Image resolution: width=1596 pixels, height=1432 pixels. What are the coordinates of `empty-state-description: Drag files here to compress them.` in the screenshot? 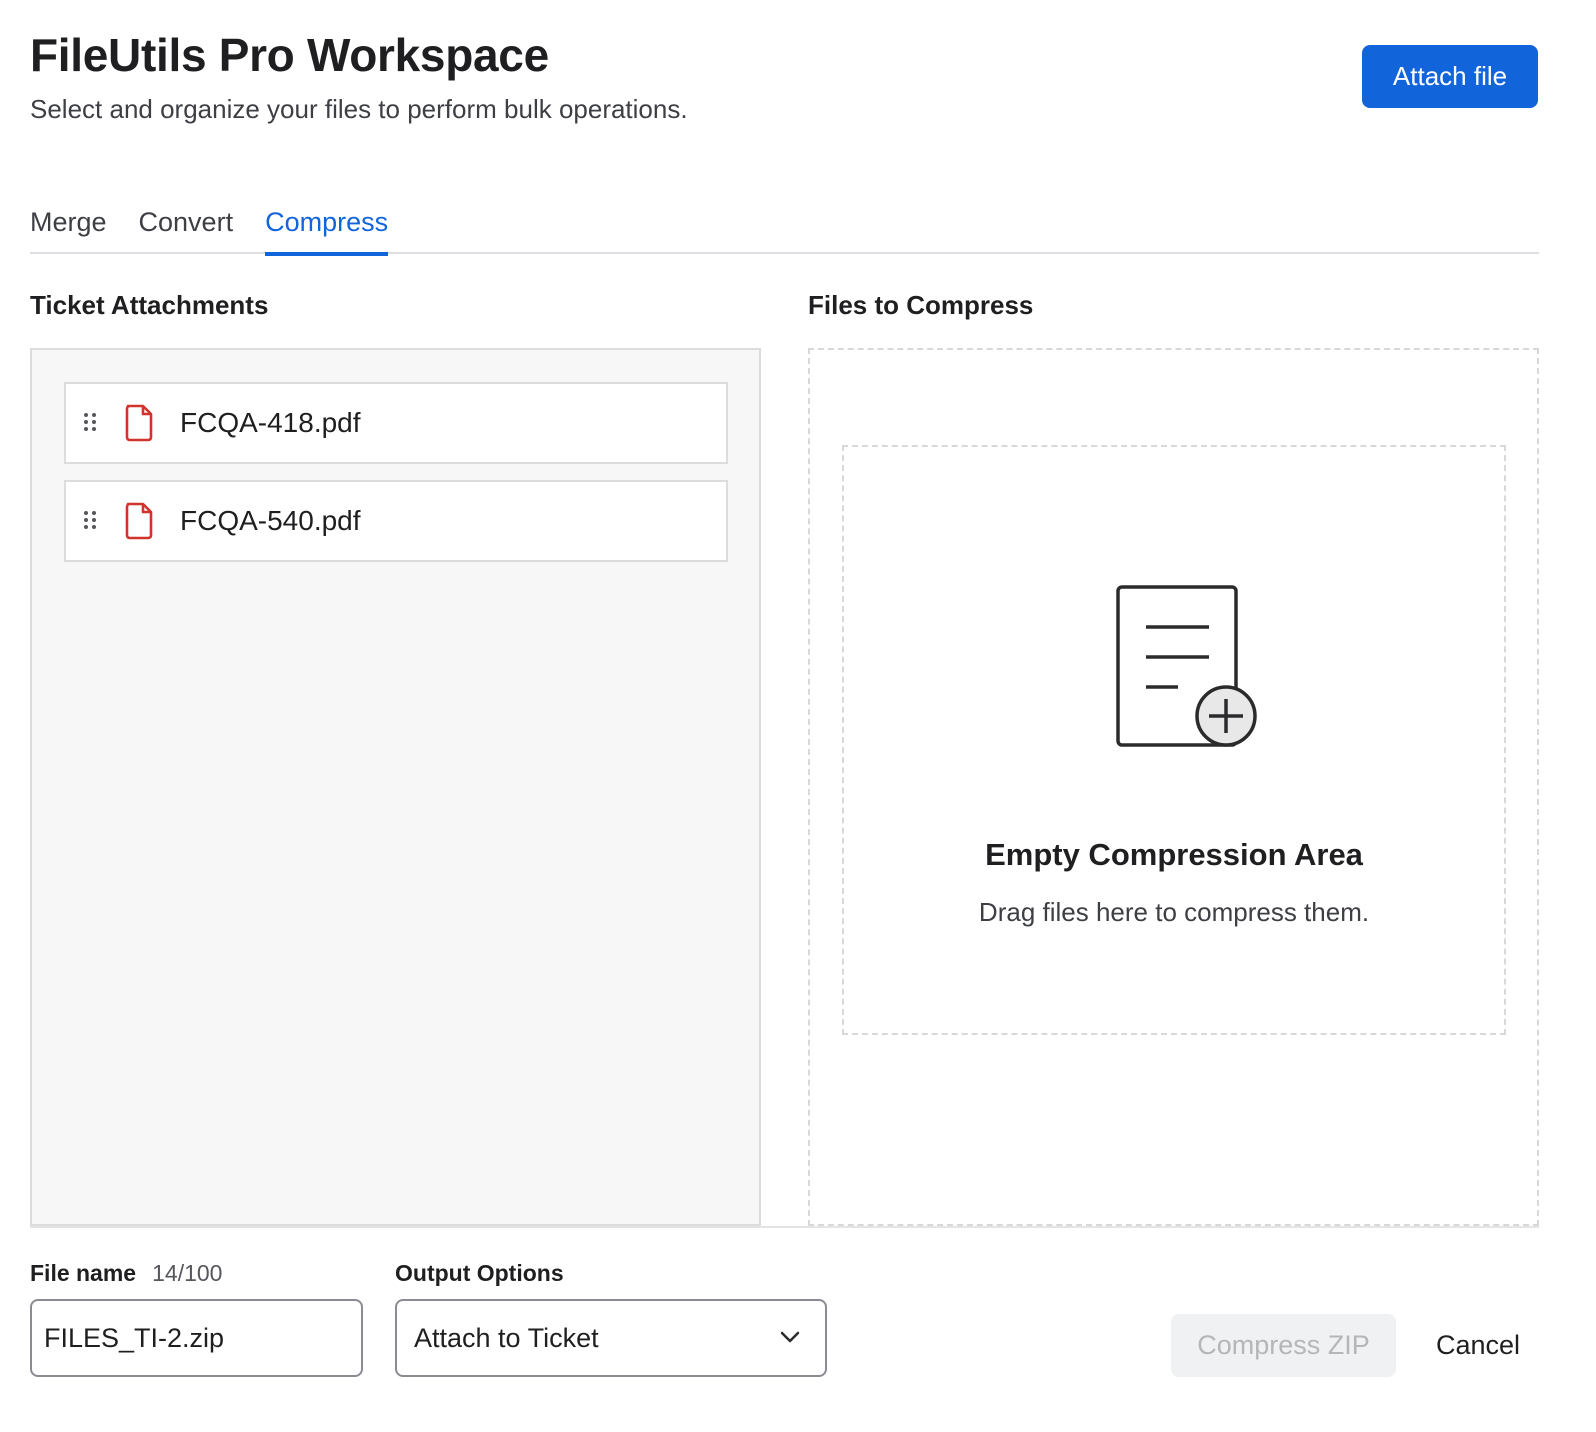 It's located at (1174, 912).